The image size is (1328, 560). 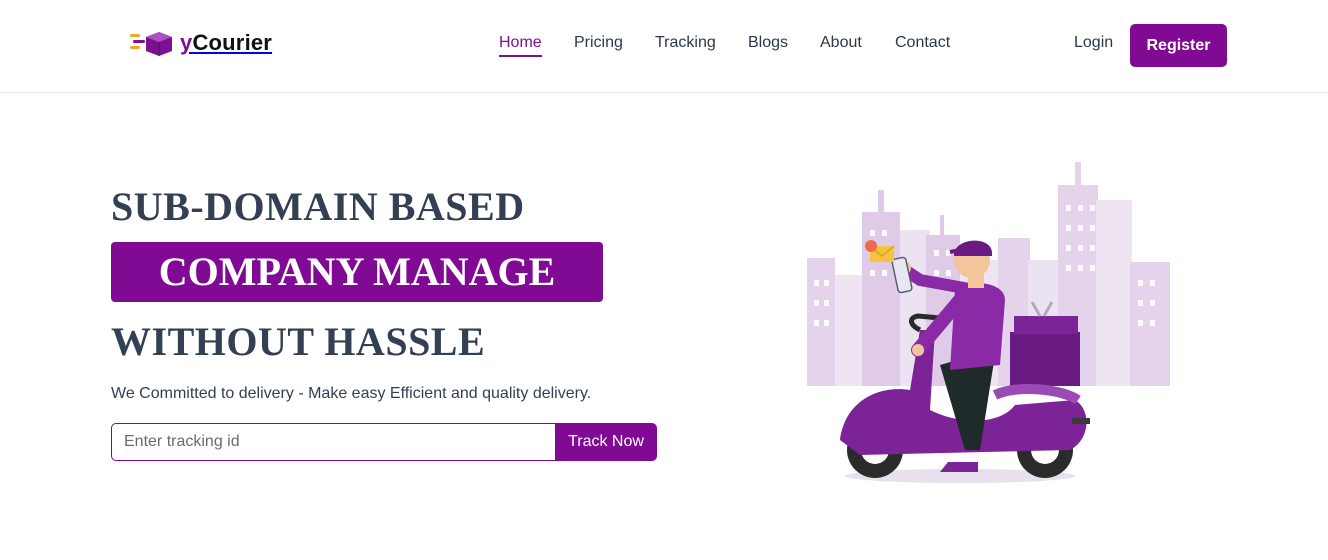 I want to click on tracking-id-input, so click(x=333, y=442).